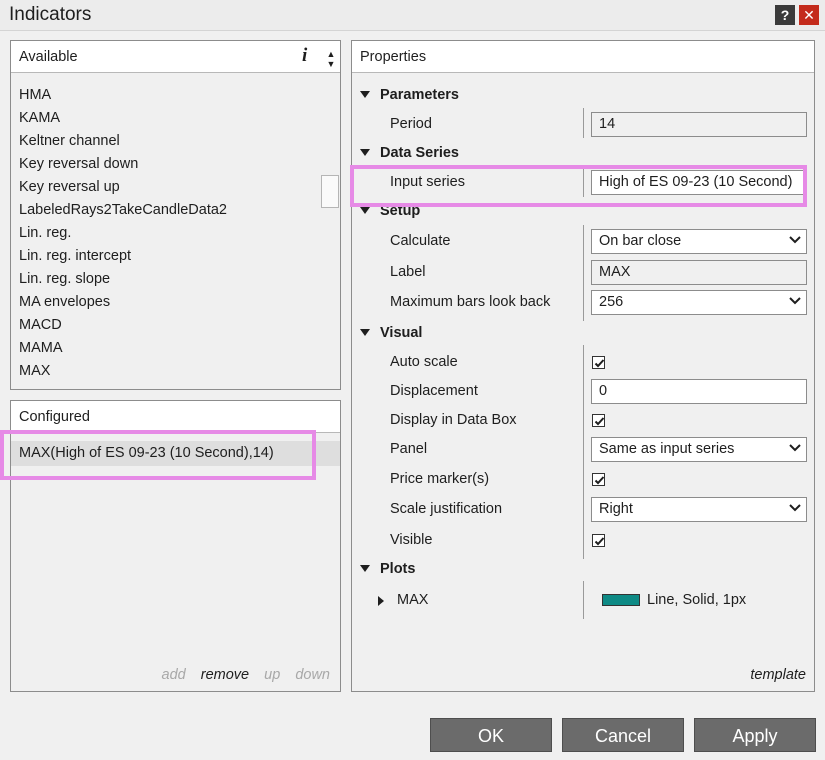  What do you see at coordinates (667, 449) in the screenshot?
I see `panel-value: Same as input series` at bounding box center [667, 449].